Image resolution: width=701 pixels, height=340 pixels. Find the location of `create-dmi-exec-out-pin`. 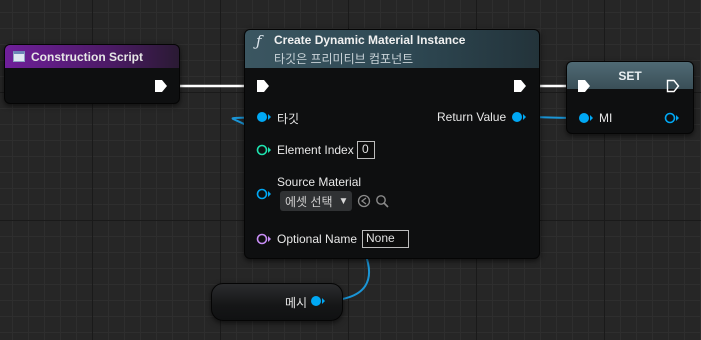

create-dmi-exec-out-pin is located at coordinates (520, 86).